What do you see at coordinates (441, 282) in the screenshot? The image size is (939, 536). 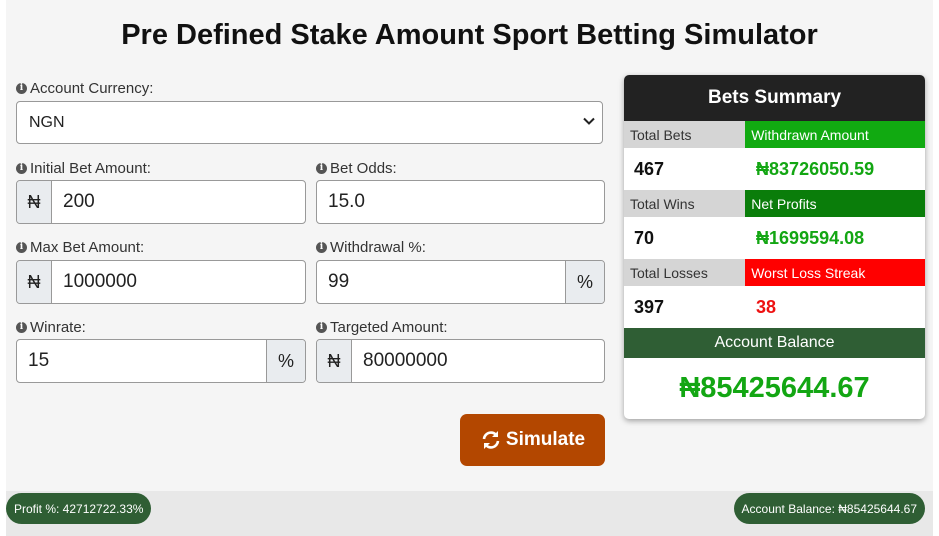 I see `withdrawal-input: 99` at bounding box center [441, 282].